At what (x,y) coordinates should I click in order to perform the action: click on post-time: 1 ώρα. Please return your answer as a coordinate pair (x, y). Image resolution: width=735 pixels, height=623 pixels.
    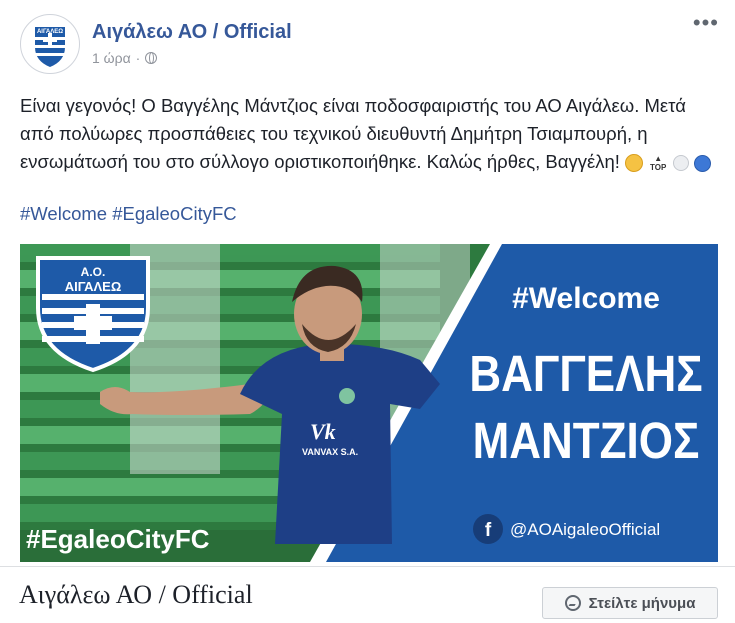
    Looking at the image, I should click on (111, 58).